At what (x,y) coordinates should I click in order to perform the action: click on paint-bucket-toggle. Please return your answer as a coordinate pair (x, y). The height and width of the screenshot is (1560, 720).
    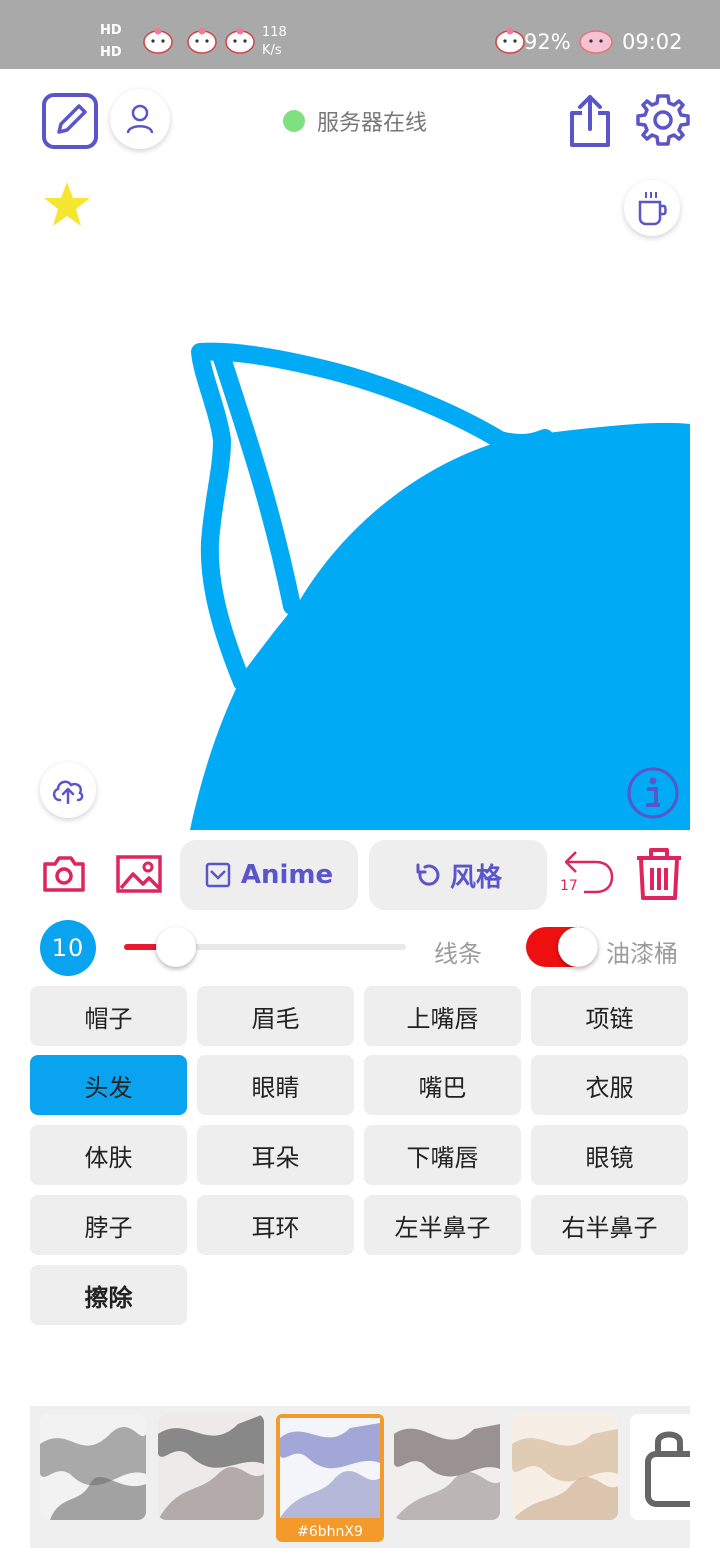
    Looking at the image, I should click on (562, 947).